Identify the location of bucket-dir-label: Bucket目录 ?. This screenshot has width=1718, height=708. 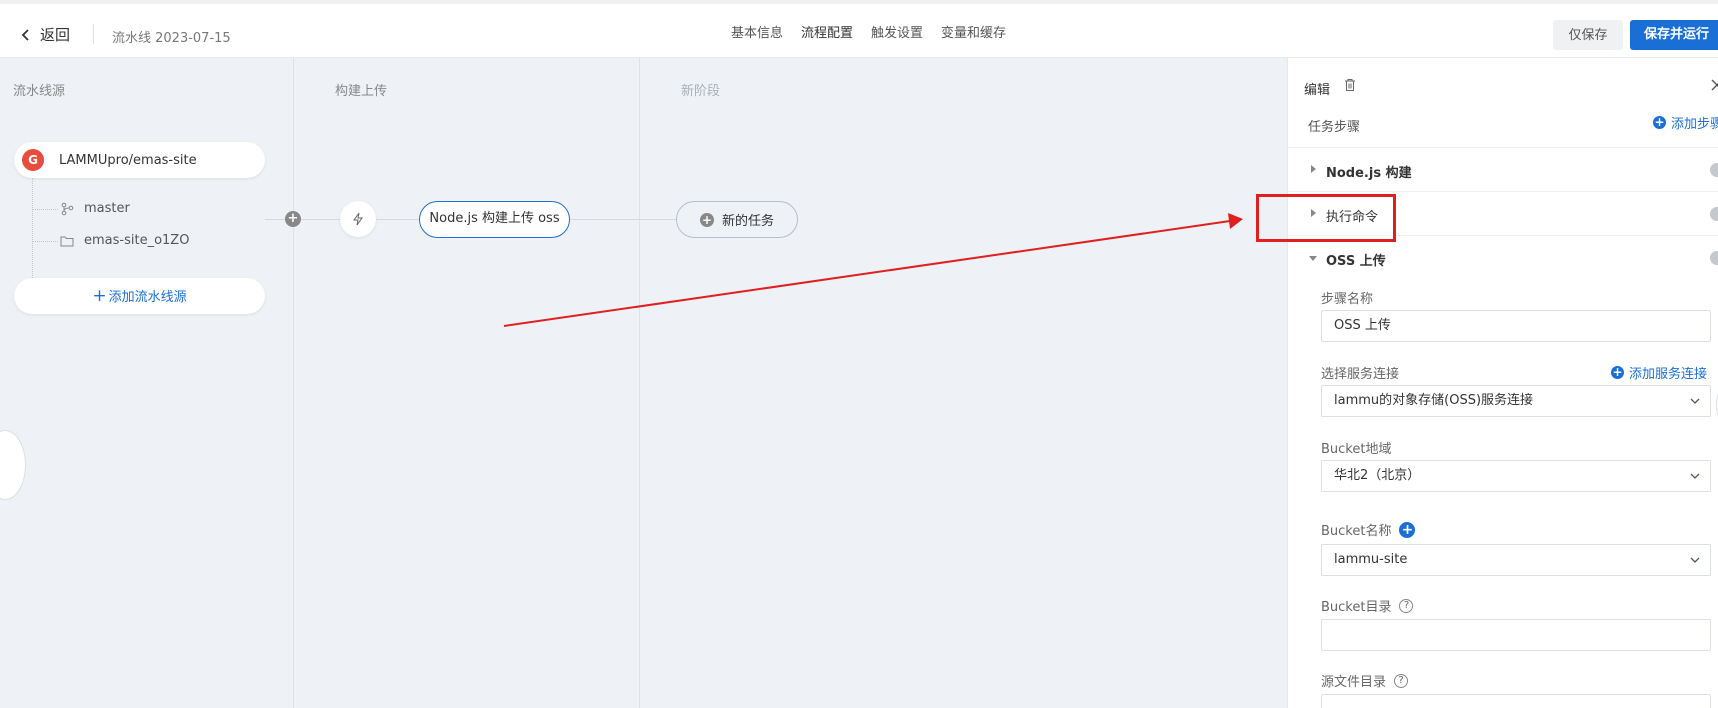
(1367, 605).